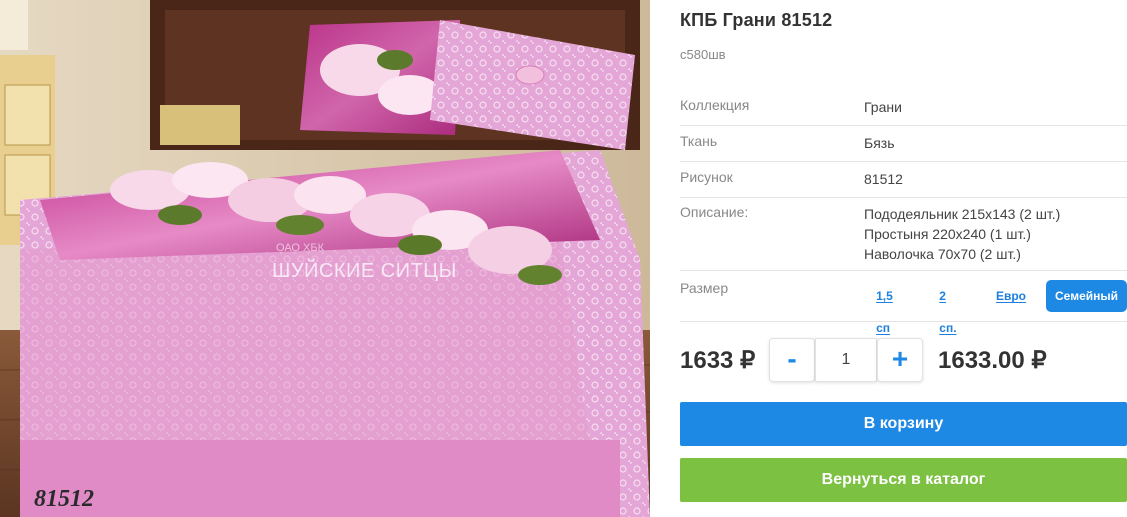 This screenshot has width=1127, height=517. I want to click on product-sku: c580шв, so click(703, 54).